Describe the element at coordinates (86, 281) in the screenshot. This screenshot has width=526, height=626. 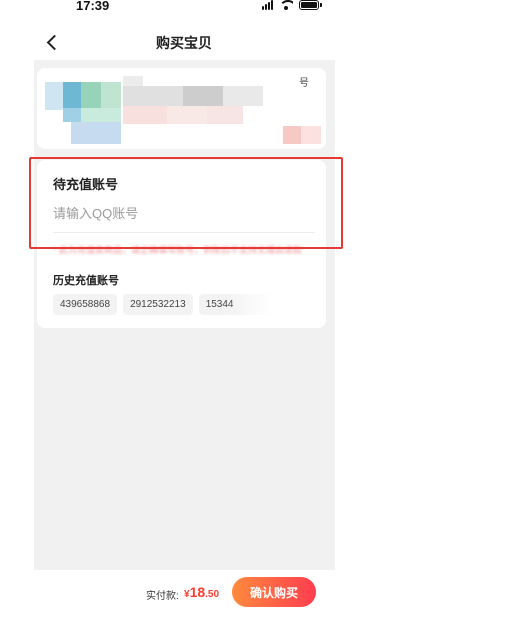
I see `history-title: 历史充值账号` at that location.